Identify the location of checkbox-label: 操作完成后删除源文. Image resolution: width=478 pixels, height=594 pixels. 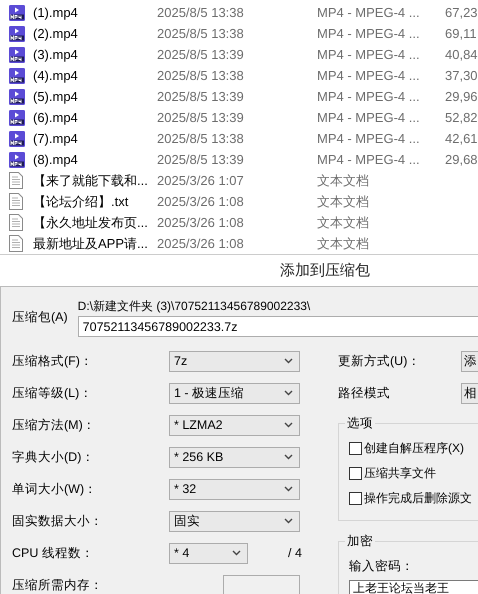
(418, 498).